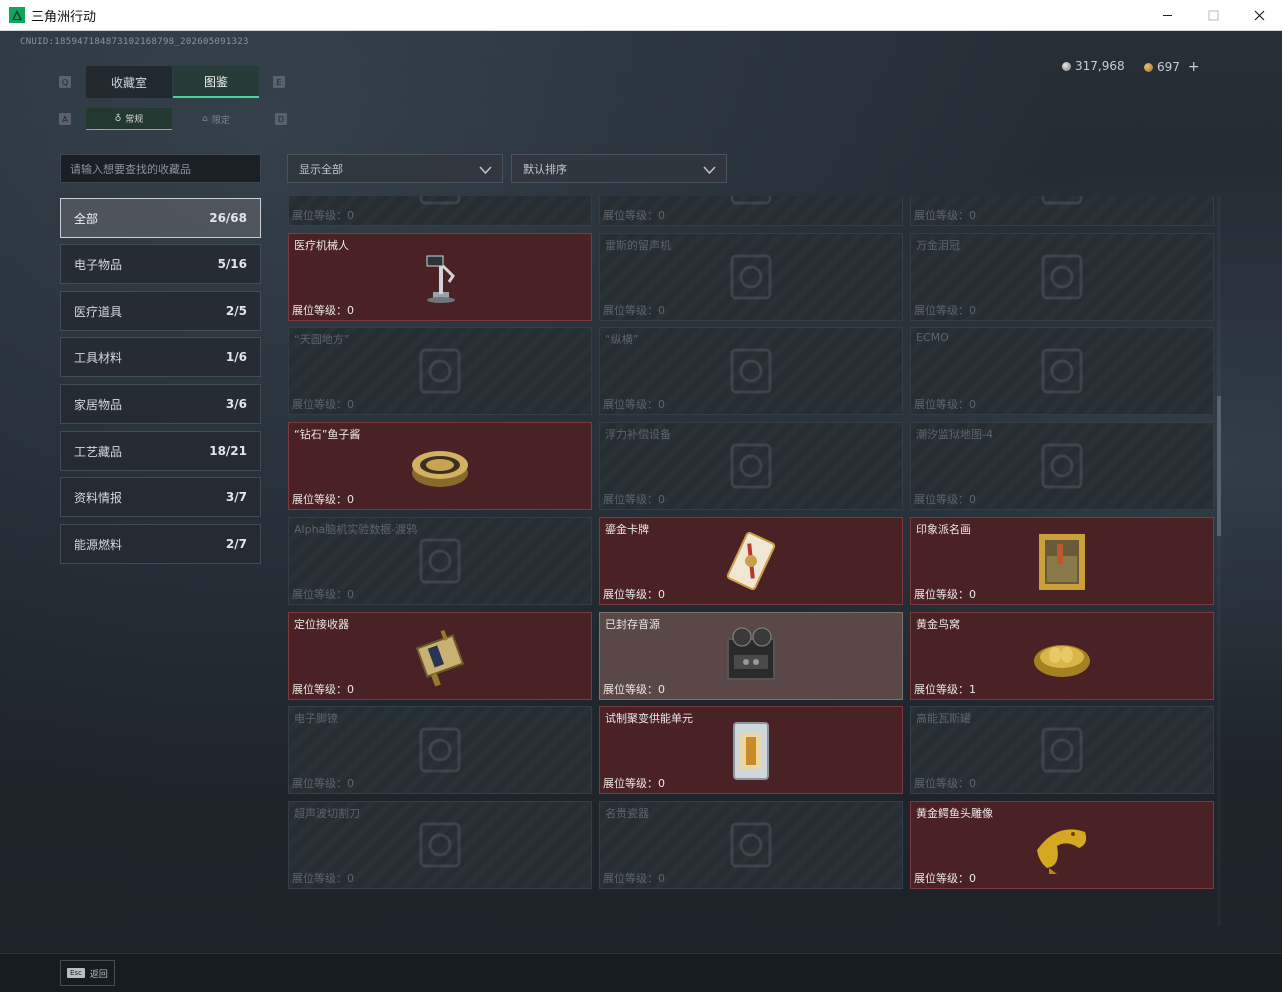  What do you see at coordinates (440, 844) in the screenshot?
I see `collection-card: 超声波切割刀 展位等级：0` at bounding box center [440, 844].